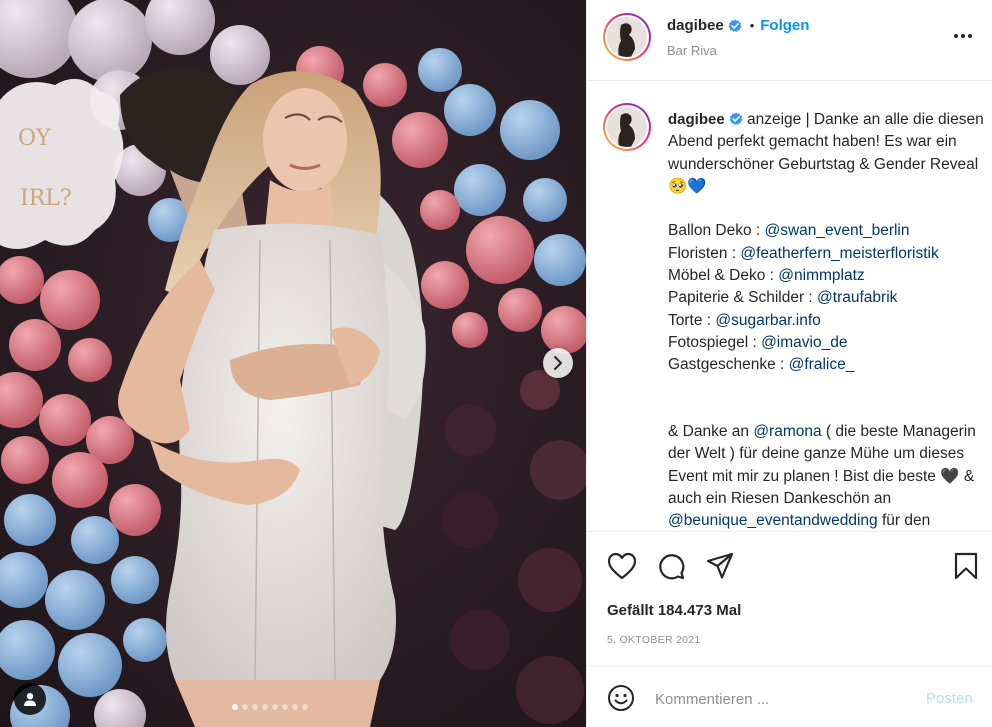 The width and height of the screenshot is (992, 727). Describe the element at coordinates (723, 276) in the screenshot. I see `credit-label: Möbel & Deko :` at that location.